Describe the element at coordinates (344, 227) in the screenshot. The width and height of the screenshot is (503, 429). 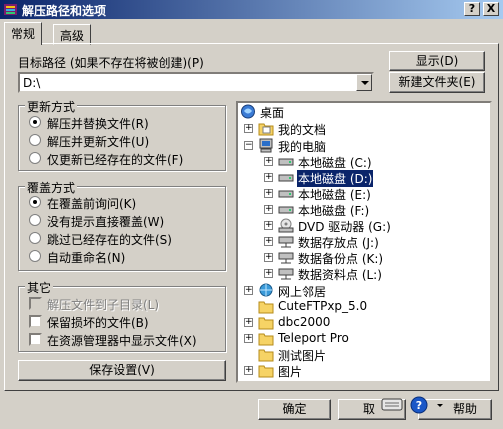
I see `tree-node-label: DVD 驱动器 (G:)` at that location.